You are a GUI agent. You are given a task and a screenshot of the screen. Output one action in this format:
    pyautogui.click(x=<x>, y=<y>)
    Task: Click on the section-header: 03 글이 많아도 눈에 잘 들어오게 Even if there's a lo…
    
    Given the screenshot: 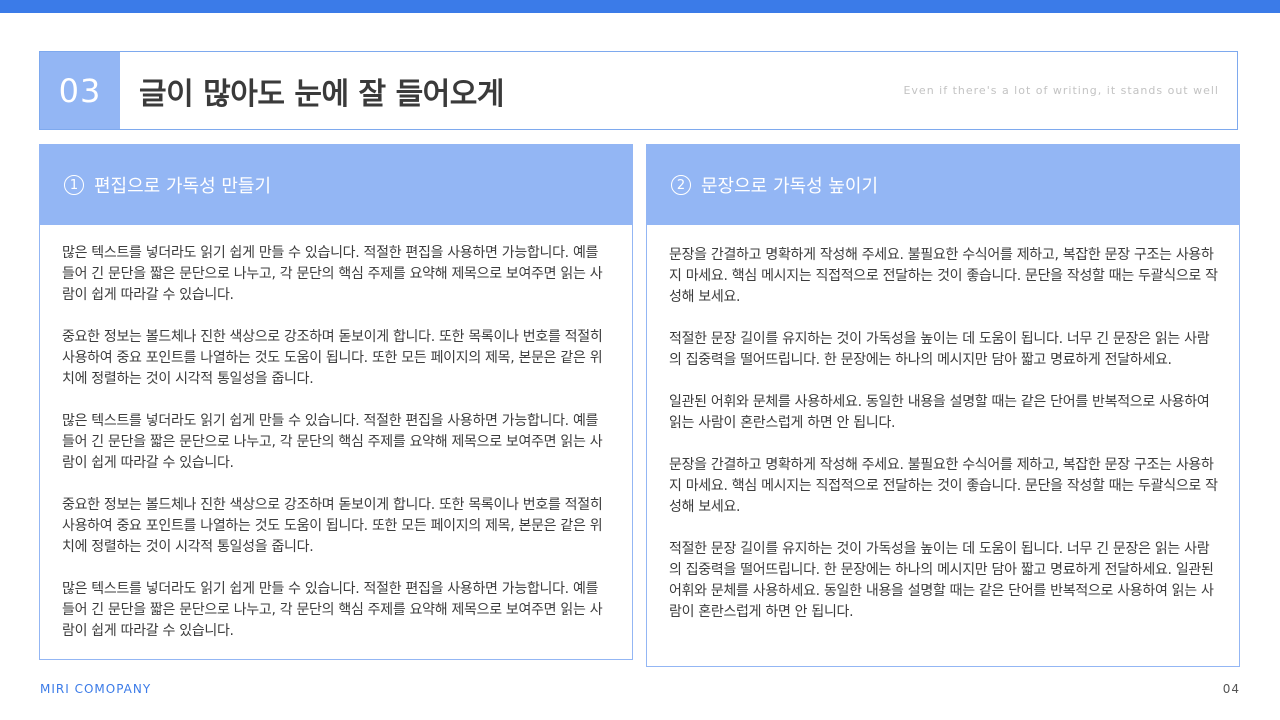 What is the action you would take?
    pyautogui.click(x=638, y=90)
    